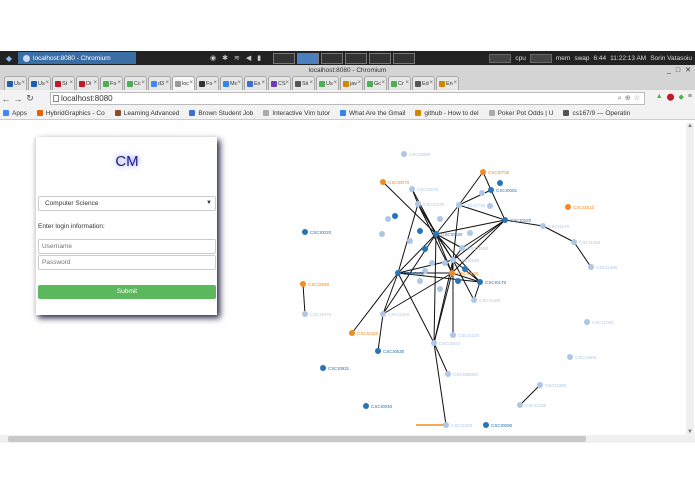 The height and width of the screenshot is (494, 695). Describe the element at coordinates (248, 58) in the screenshot. I see `volume-icon: ◀` at that location.